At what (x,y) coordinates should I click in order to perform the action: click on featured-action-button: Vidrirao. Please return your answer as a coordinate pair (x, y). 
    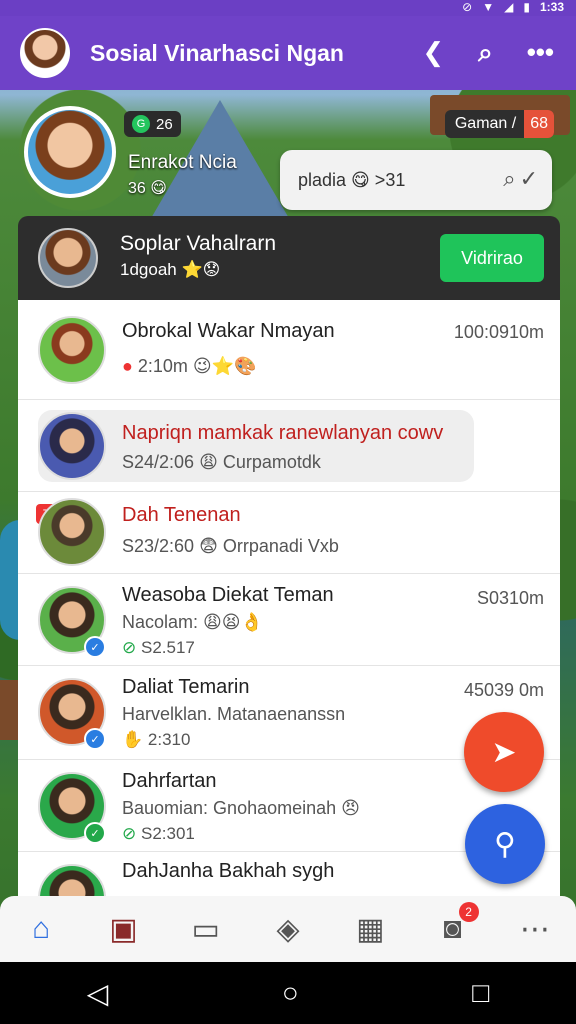
    Looking at the image, I should click on (492, 258).